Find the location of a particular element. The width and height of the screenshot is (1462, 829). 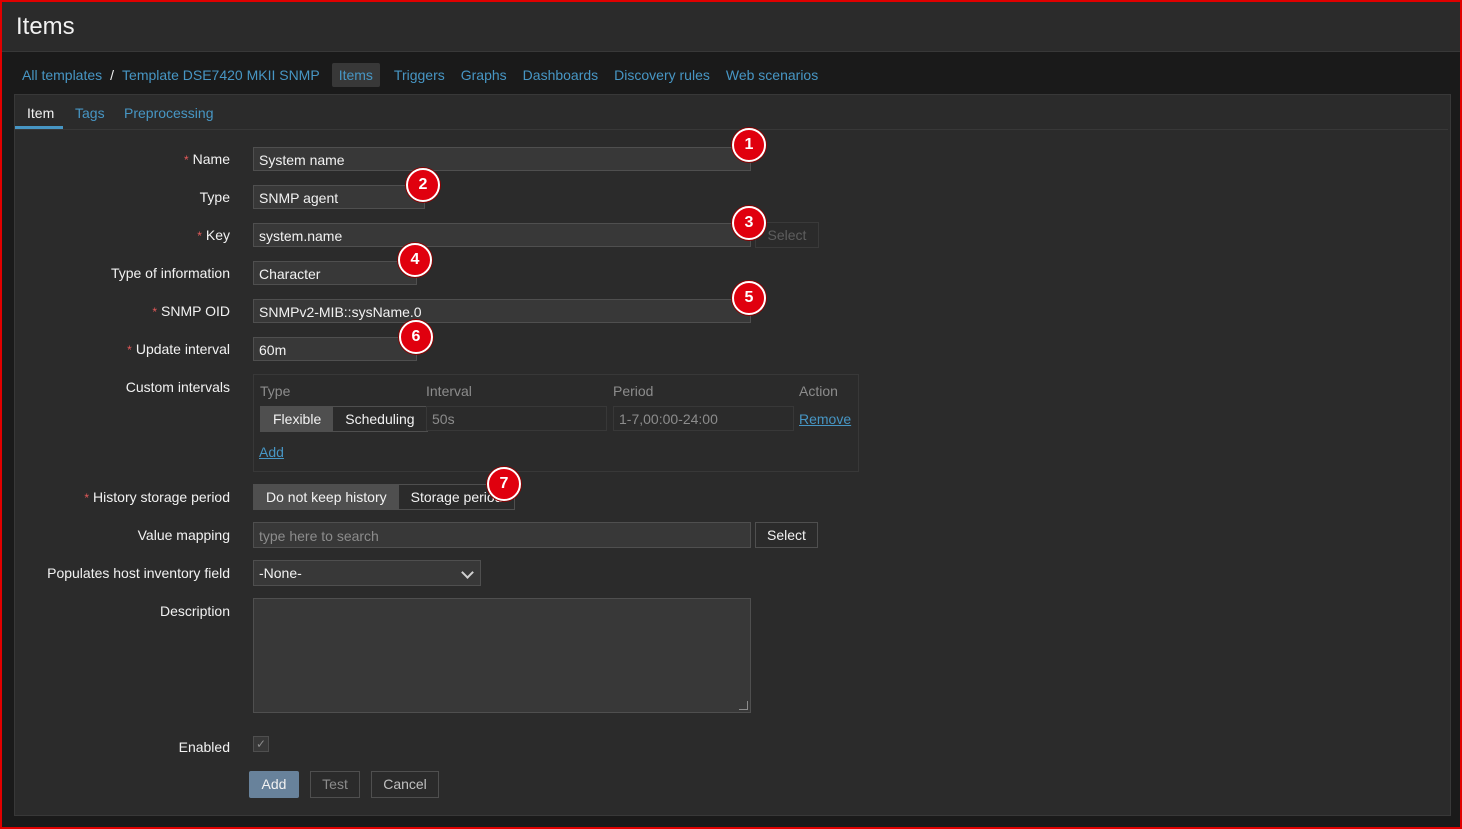

nav-discovery-rules: Discovery rules is located at coordinates (662, 75).